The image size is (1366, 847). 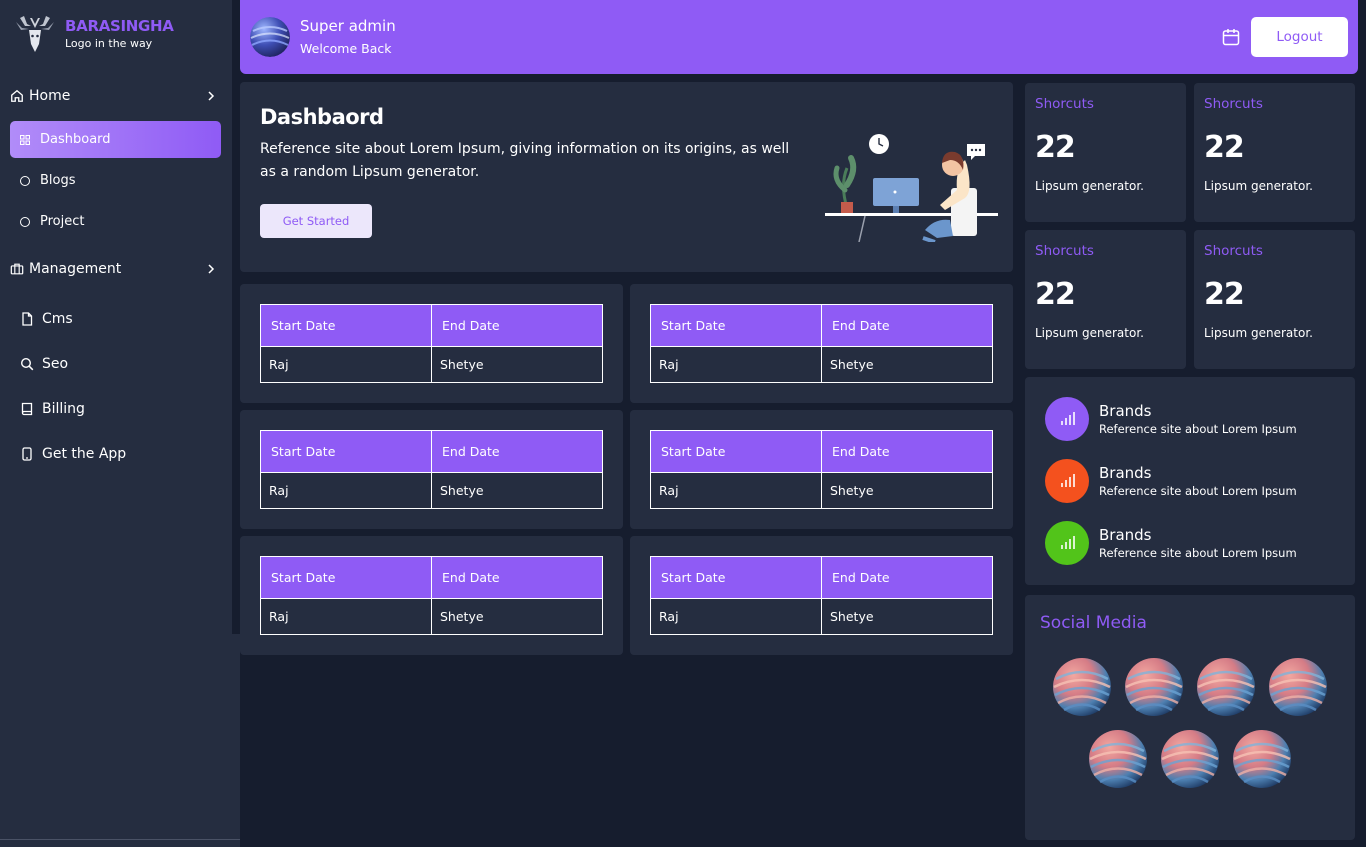 What do you see at coordinates (35, 34) in the screenshot?
I see `deer-logo-icon` at bounding box center [35, 34].